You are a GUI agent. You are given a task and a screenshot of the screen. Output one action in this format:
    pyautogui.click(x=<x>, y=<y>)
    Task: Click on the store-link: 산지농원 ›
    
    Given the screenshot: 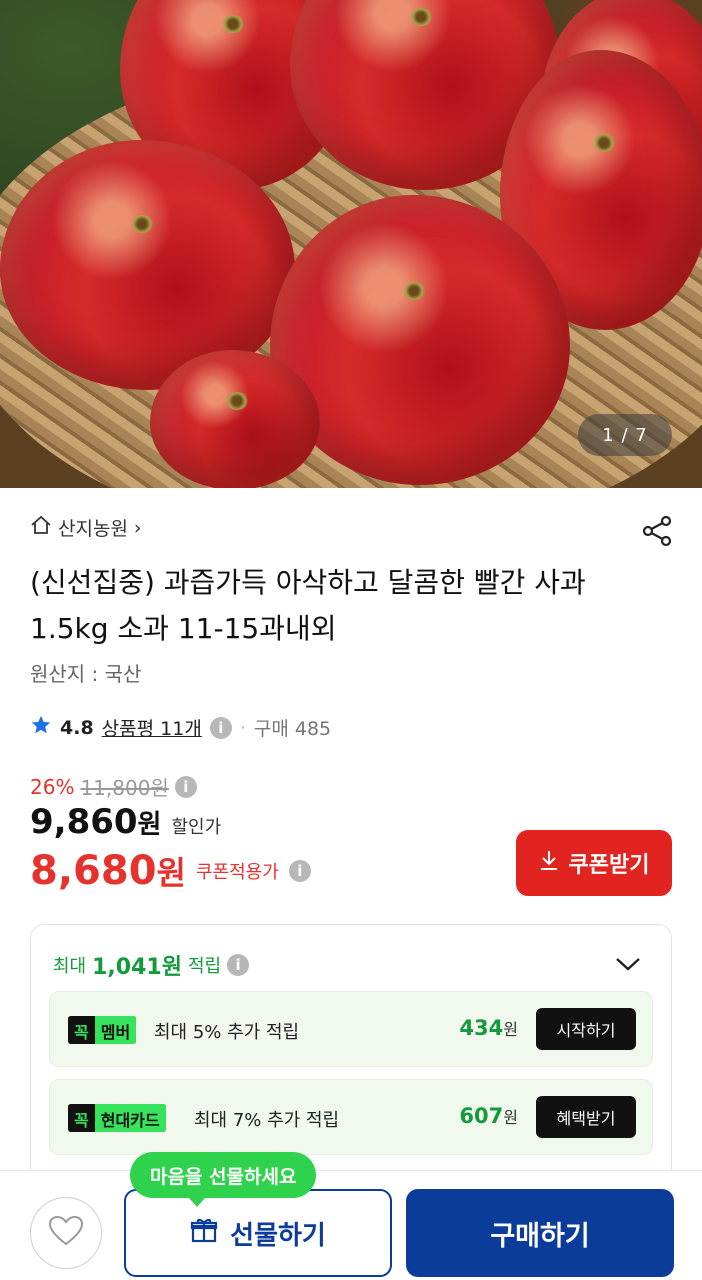 What is the action you would take?
    pyautogui.click(x=86, y=527)
    